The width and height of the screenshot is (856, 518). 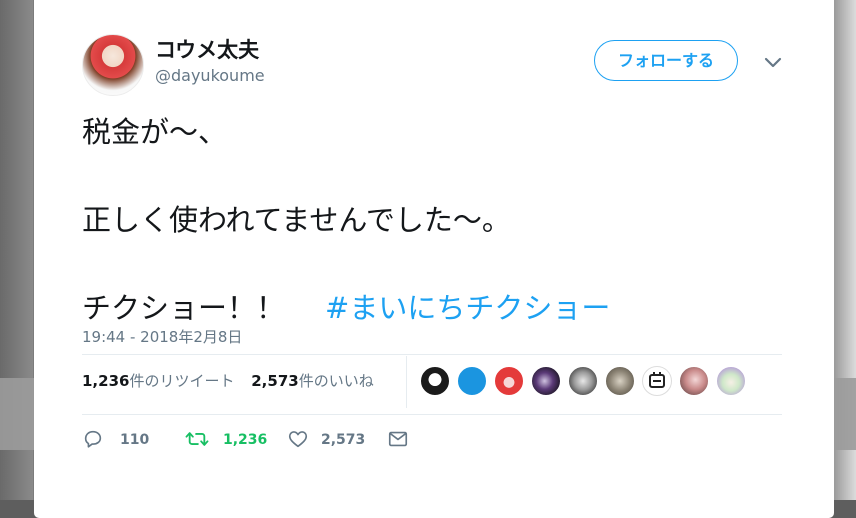 What do you see at coordinates (155, 132) in the screenshot?
I see `tweet-line-1: 税金が〜、` at bounding box center [155, 132].